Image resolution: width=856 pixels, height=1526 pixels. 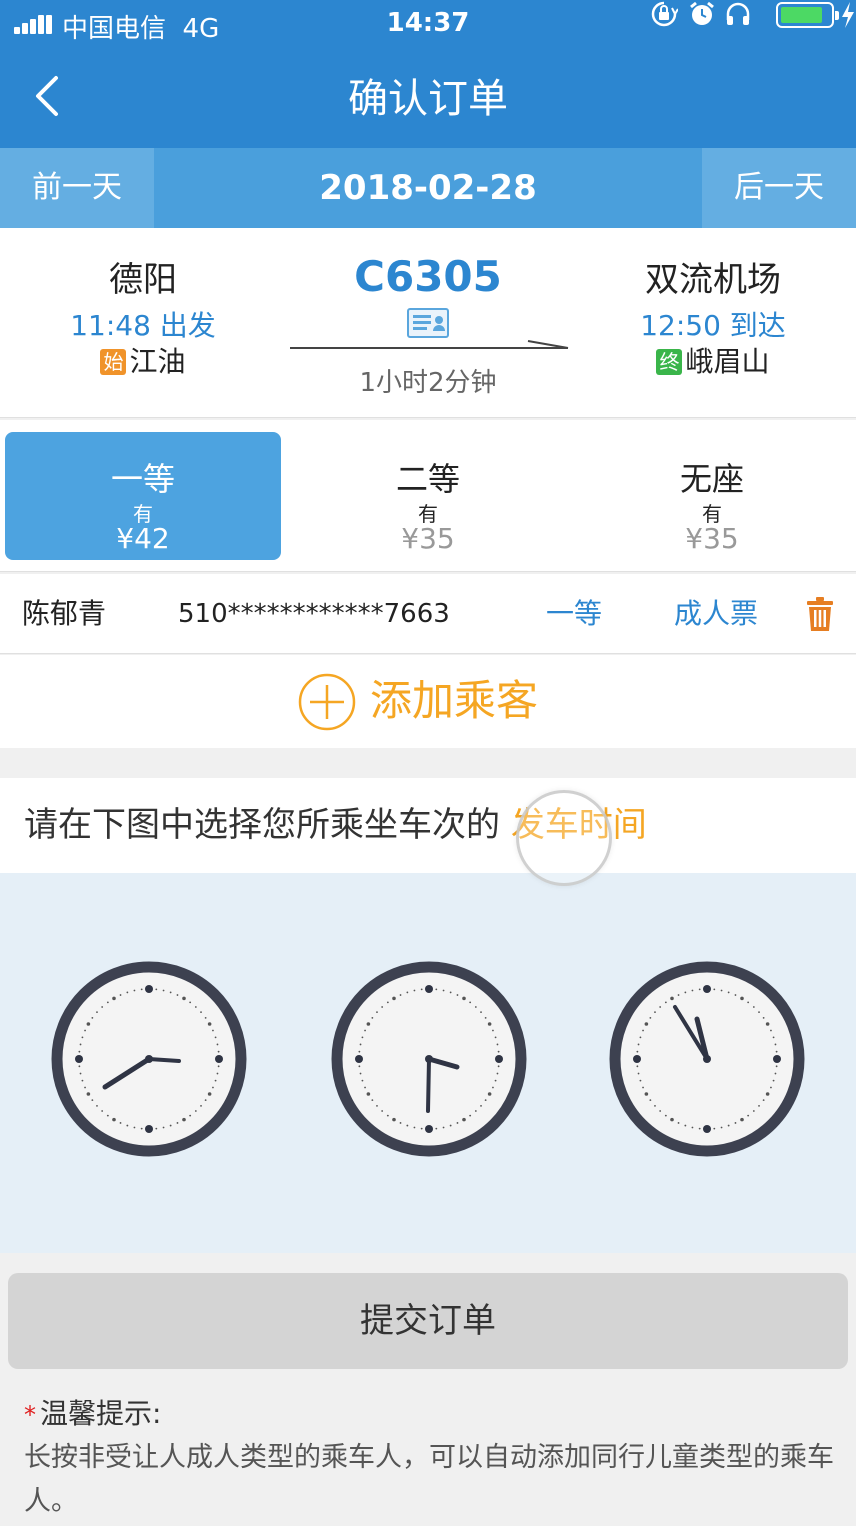 I want to click on submit-order-button: 提交订单, so click(x=428, y=1321).